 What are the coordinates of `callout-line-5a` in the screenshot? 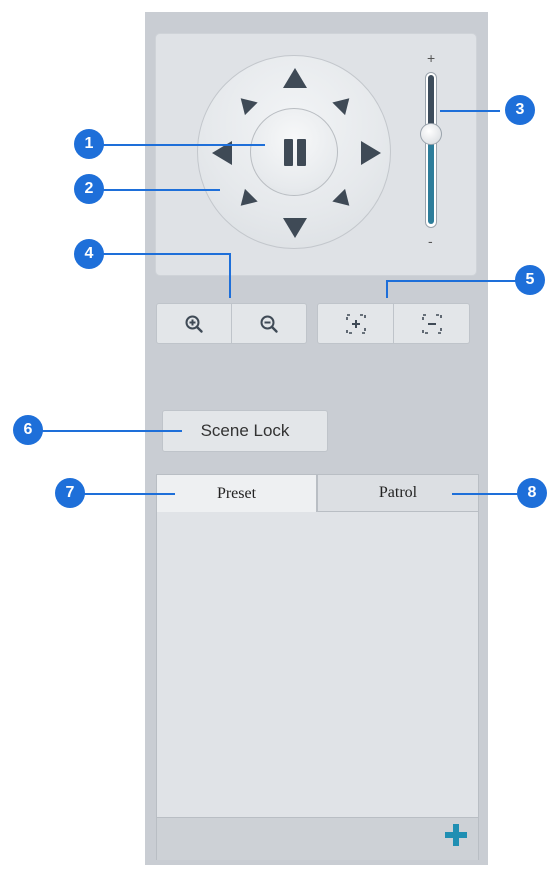 It's located at (454, 281).